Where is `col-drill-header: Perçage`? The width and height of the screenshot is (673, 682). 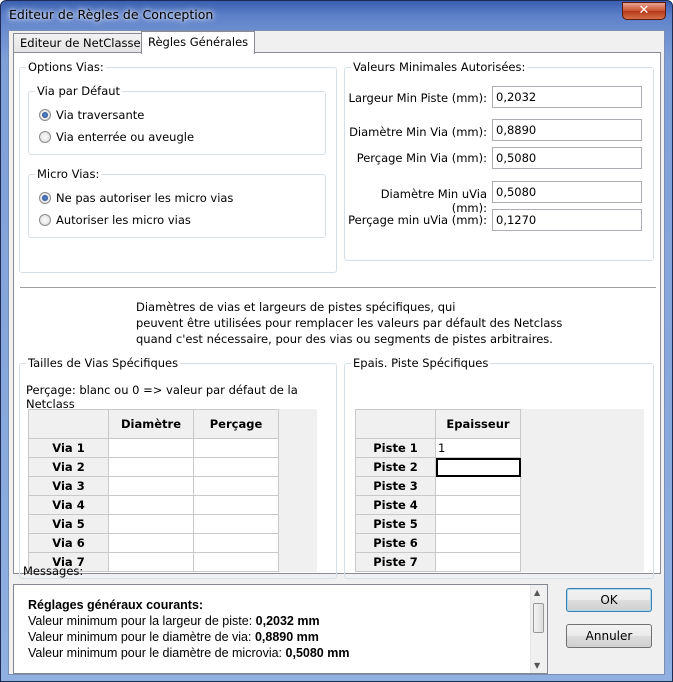 col-drill-header: Perçage is located at coordinates (236, 424).